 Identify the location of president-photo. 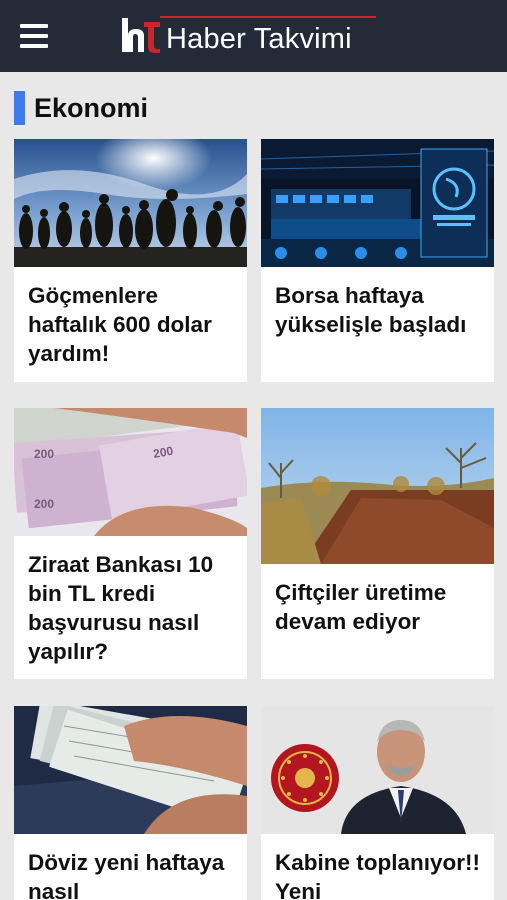
(377, 770).